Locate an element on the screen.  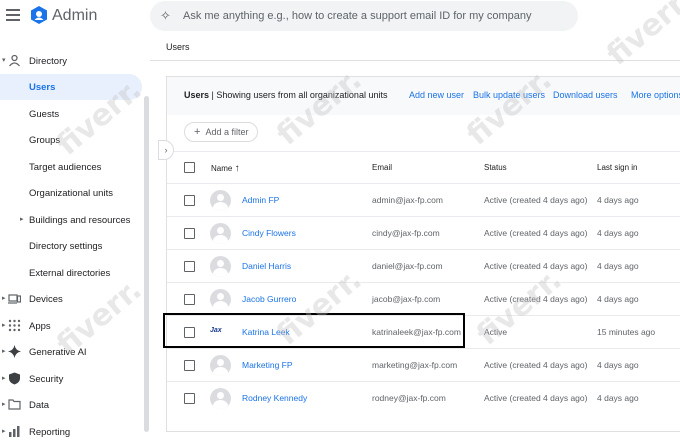
devices-icon is located at coordinates (15, 298).